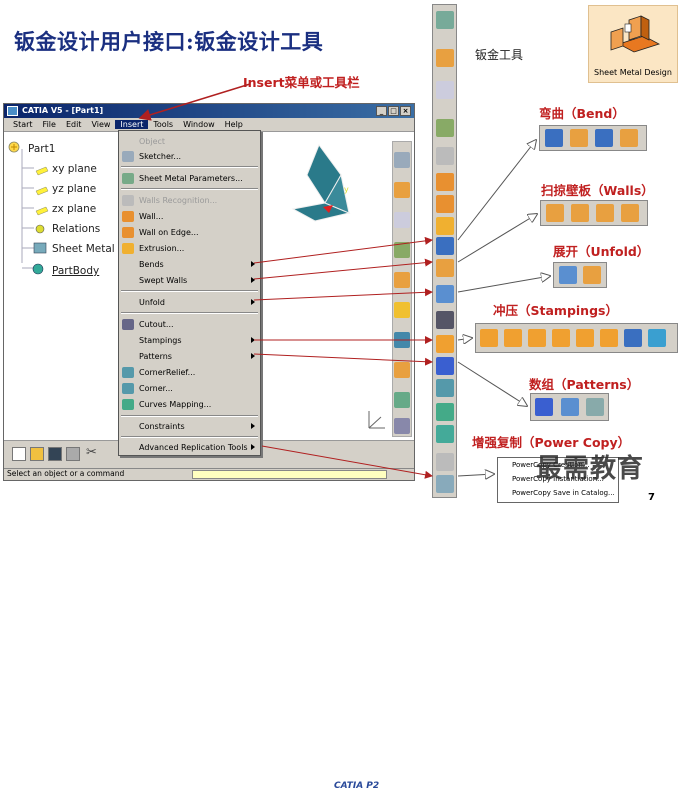 Image resolution: width=683 pixels, height=791 pixels. I want to click on menu-insert: Insert, so click(132, 124).